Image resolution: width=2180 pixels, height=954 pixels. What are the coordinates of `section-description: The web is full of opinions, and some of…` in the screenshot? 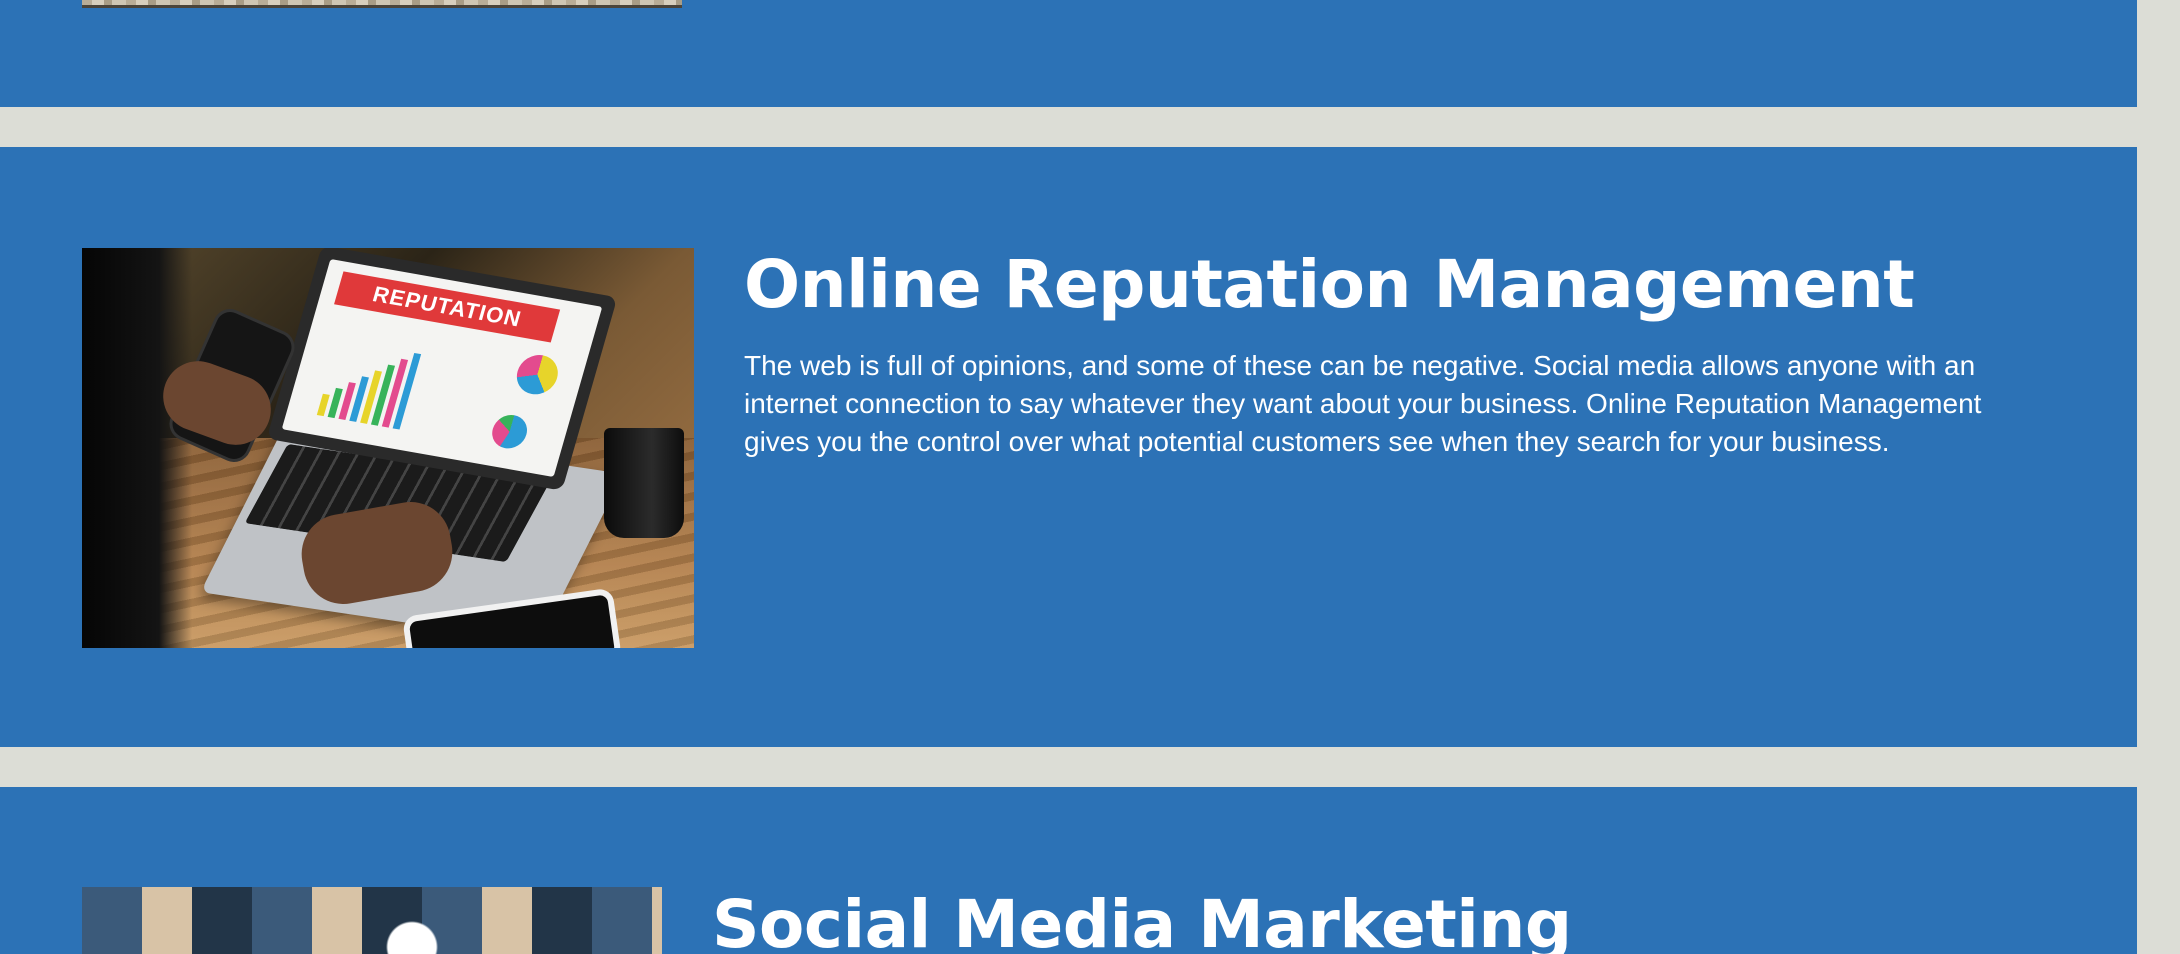 It's located at (1363, 403).